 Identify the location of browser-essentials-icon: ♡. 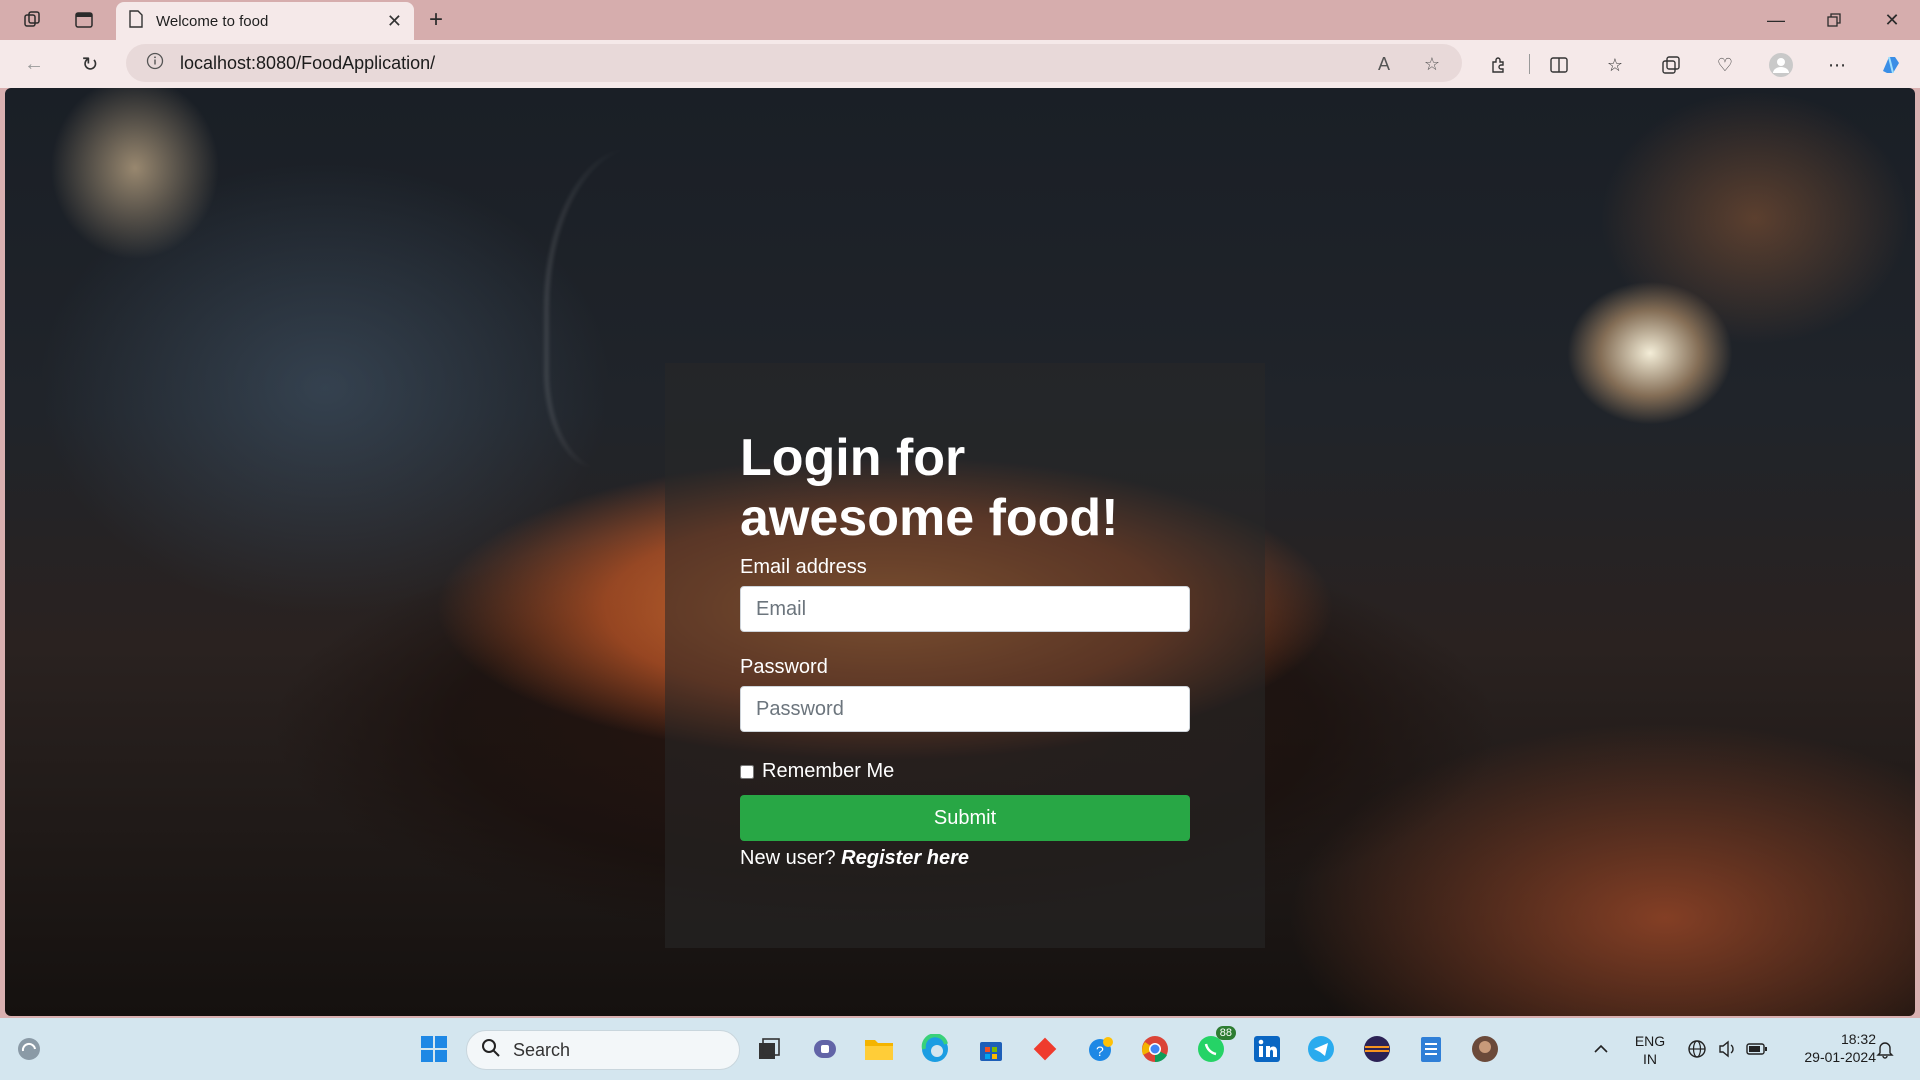
(1725, 65).